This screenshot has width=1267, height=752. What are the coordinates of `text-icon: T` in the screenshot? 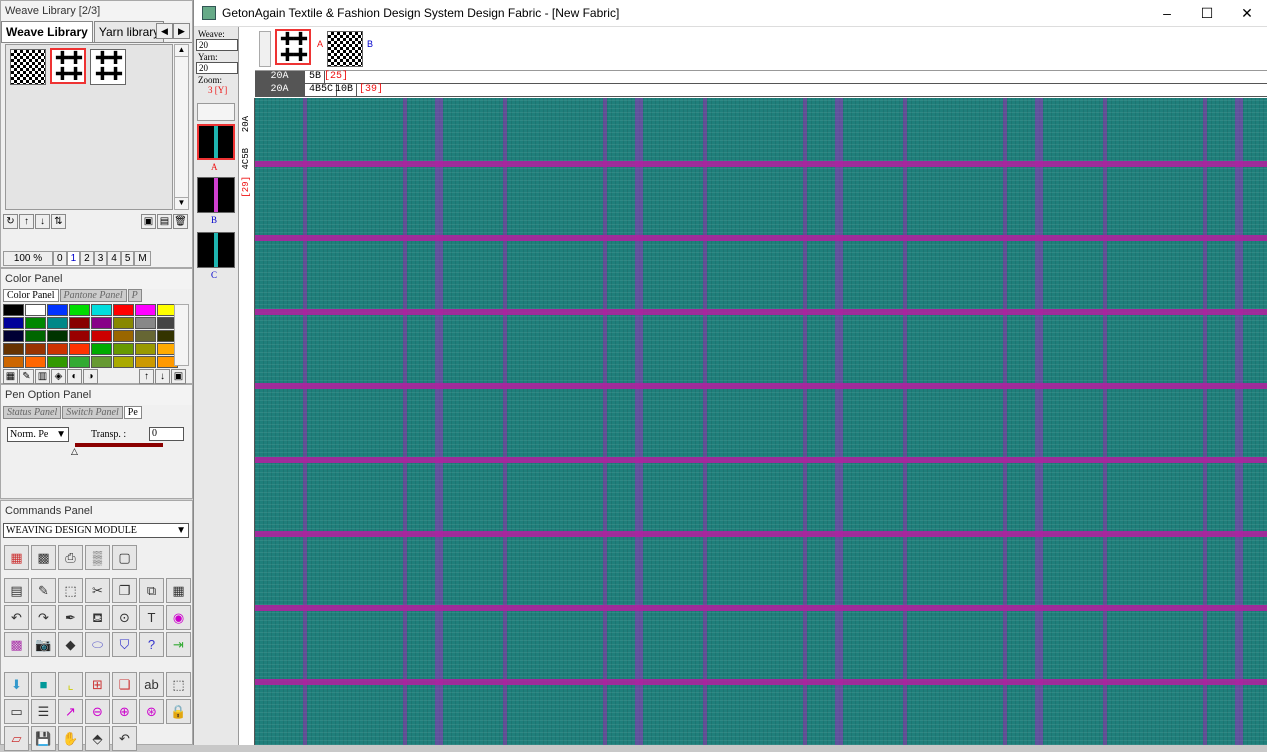 It's located at (151, 617).